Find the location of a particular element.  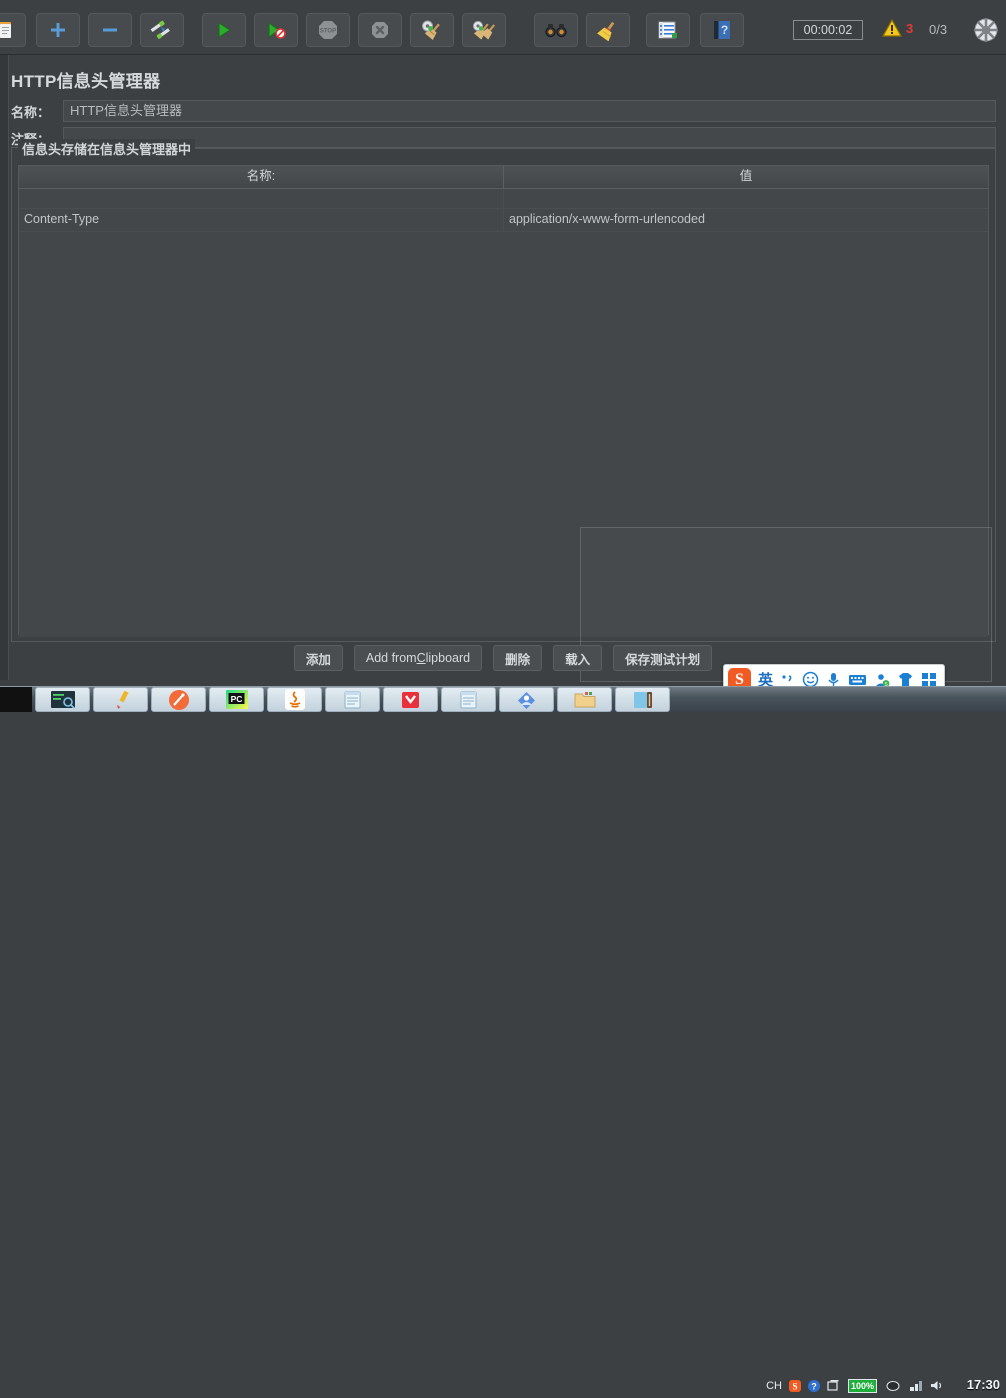

tray-sogou-icon: S is located at coordinates (795, 1386).